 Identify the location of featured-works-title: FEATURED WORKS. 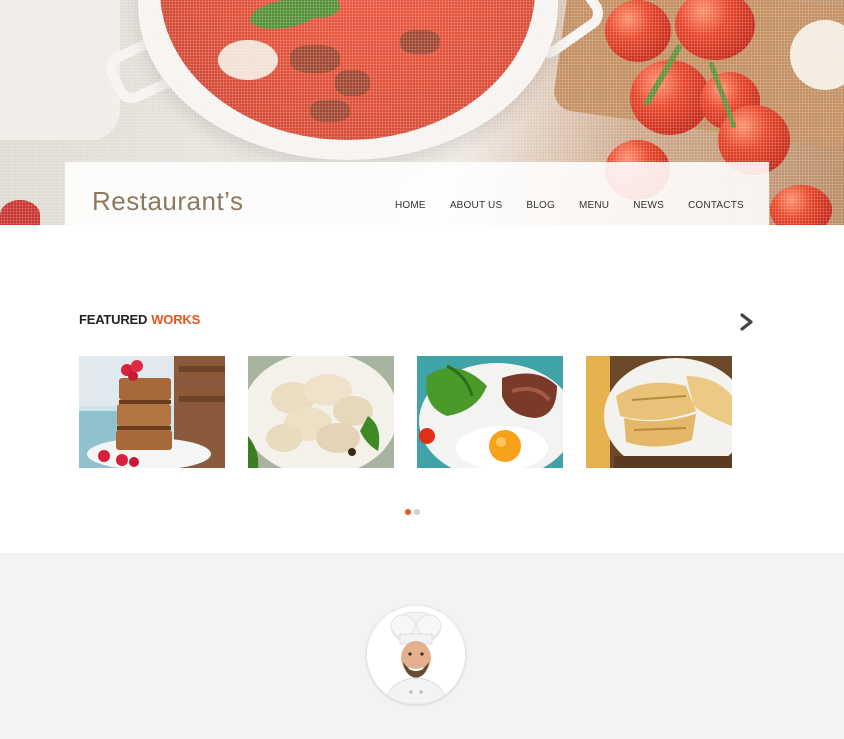
(139, 319).